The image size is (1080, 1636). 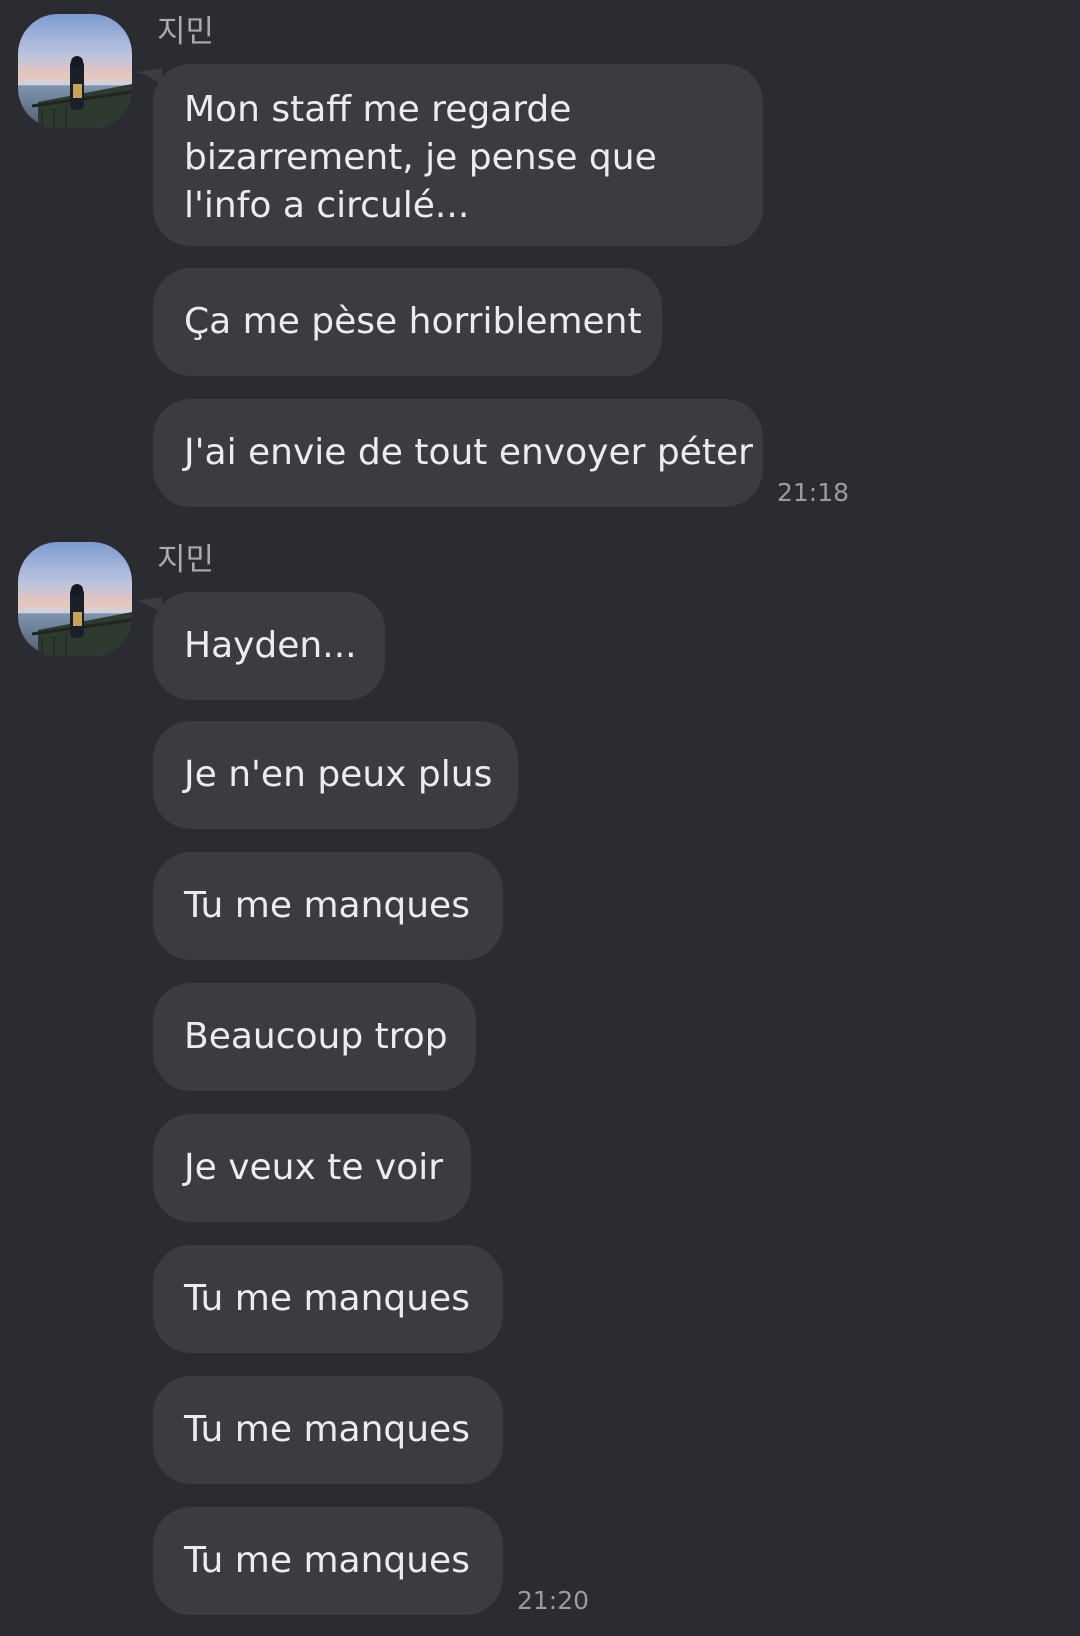 I want to click on message-timestamp: 21:20, so click(x=553, y=1600).